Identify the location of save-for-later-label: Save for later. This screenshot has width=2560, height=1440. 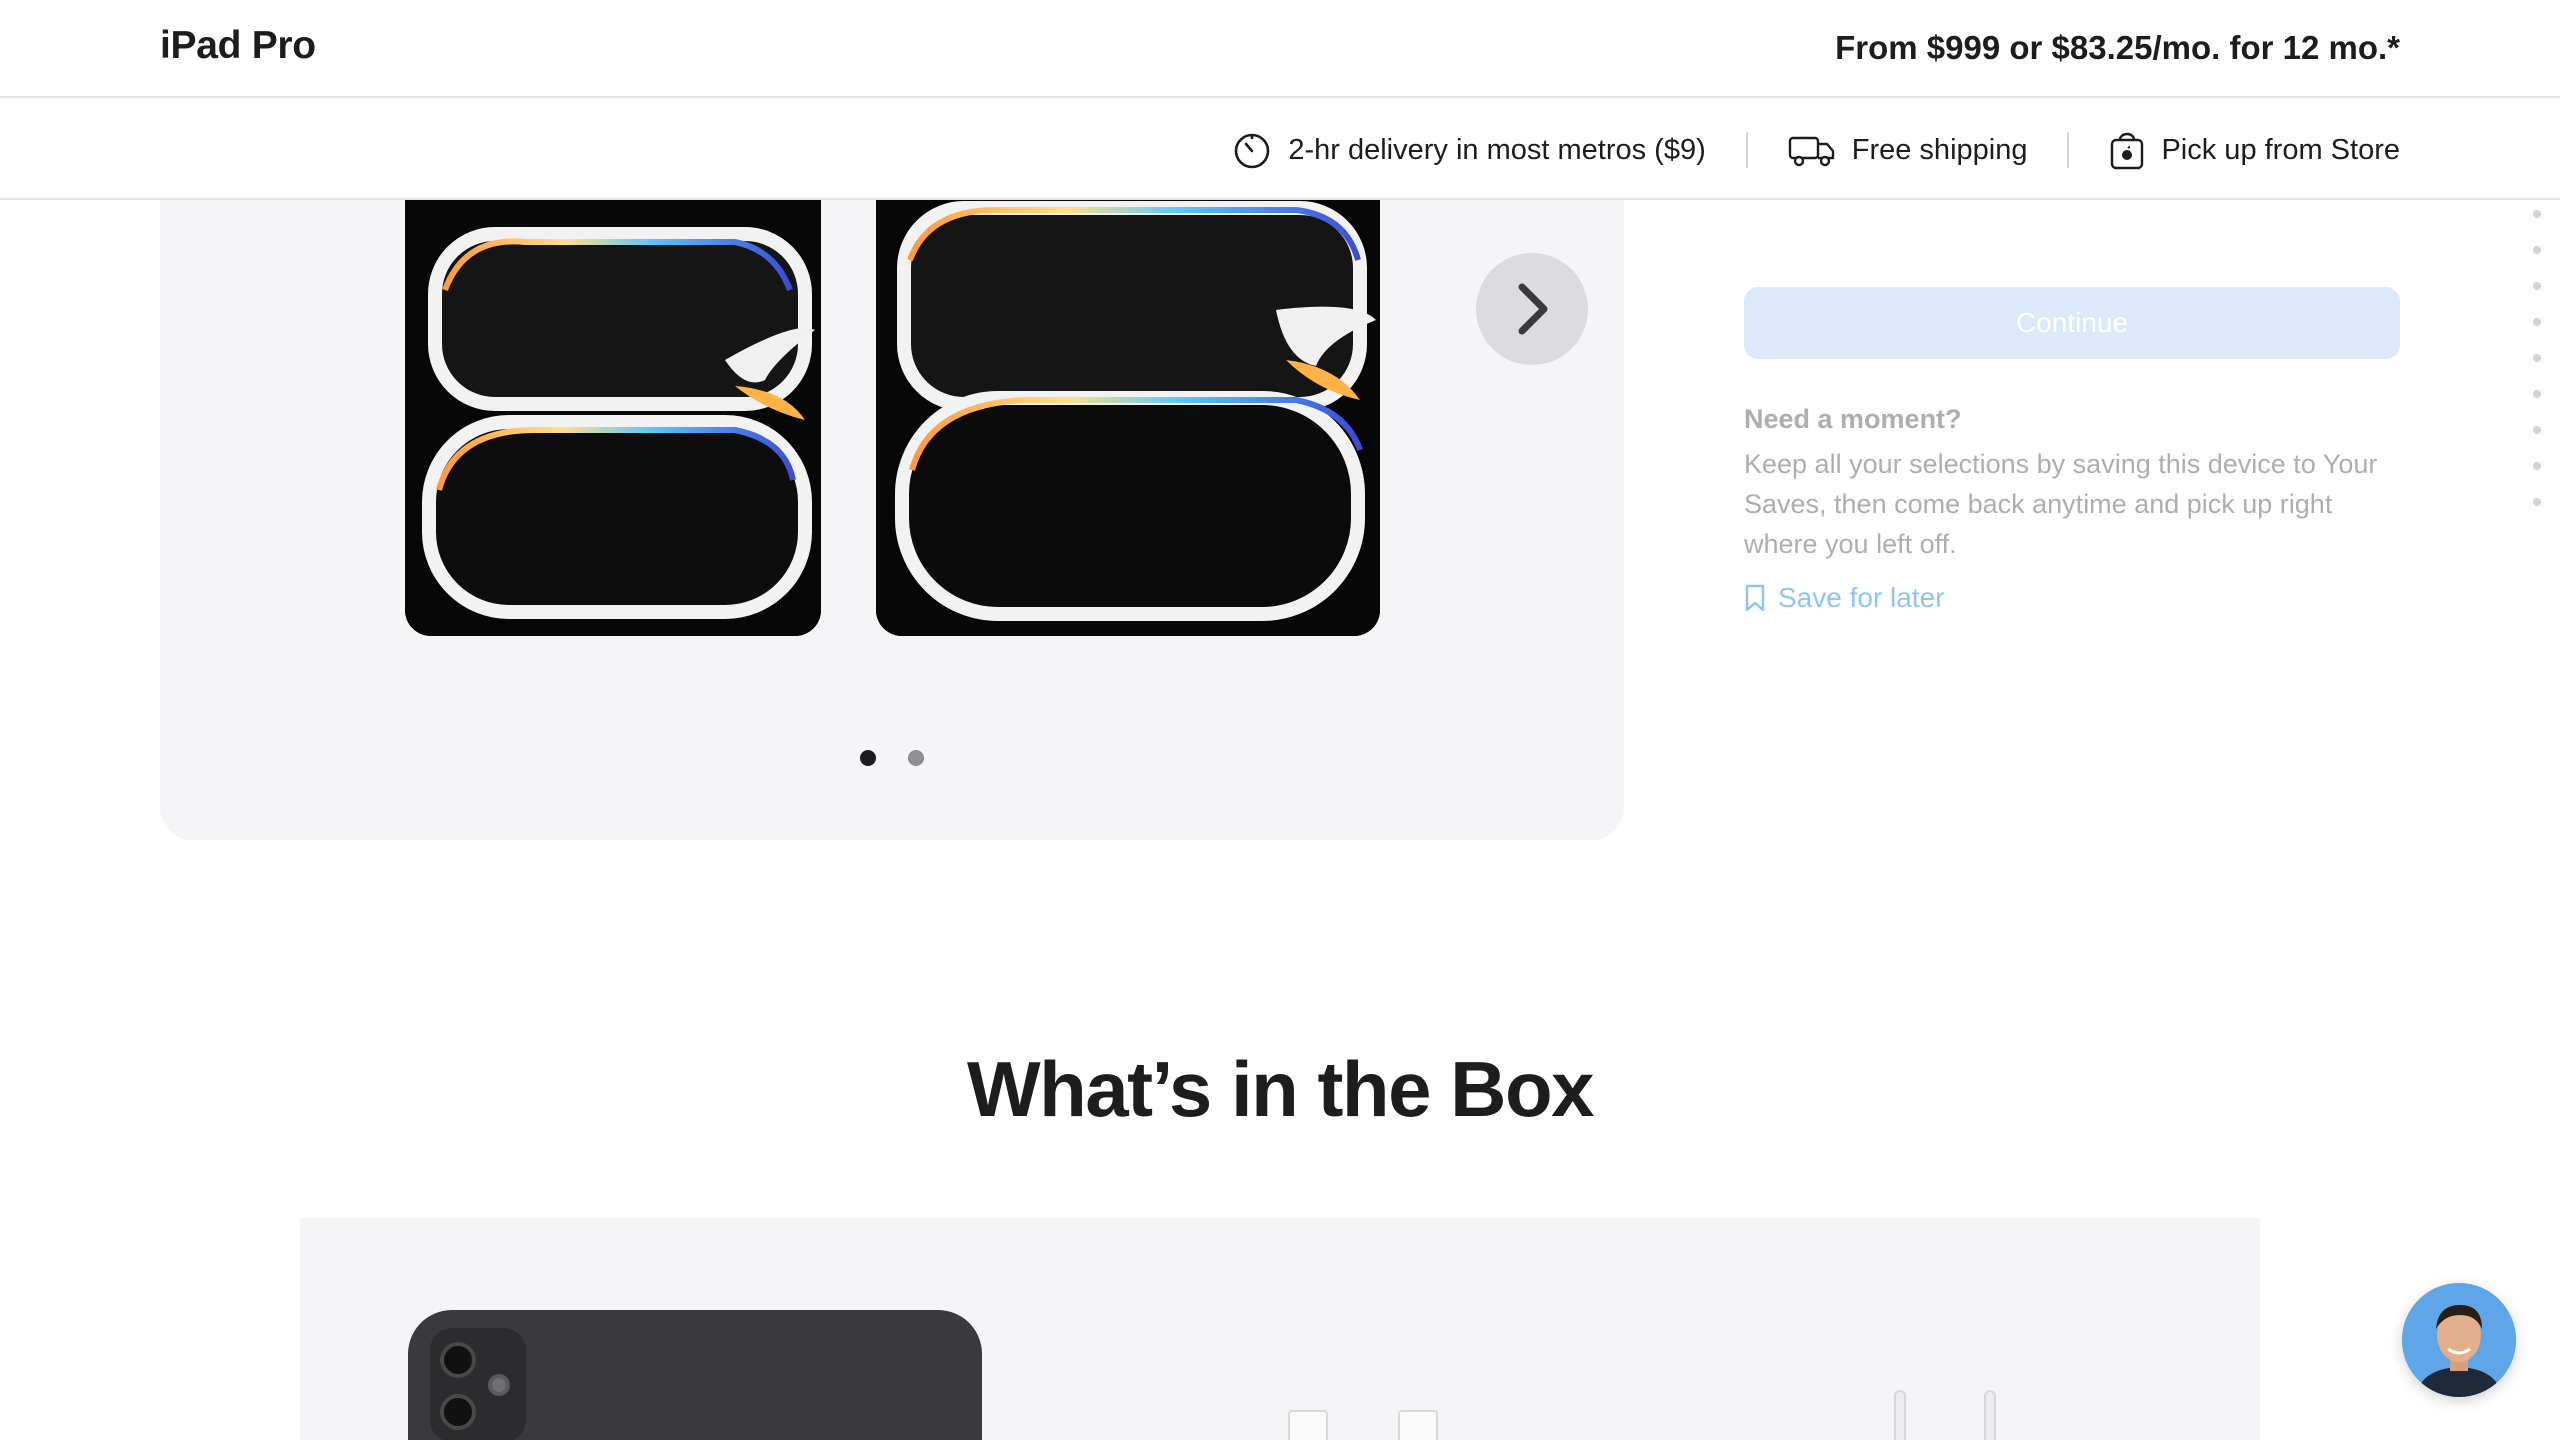
(1861, 597).